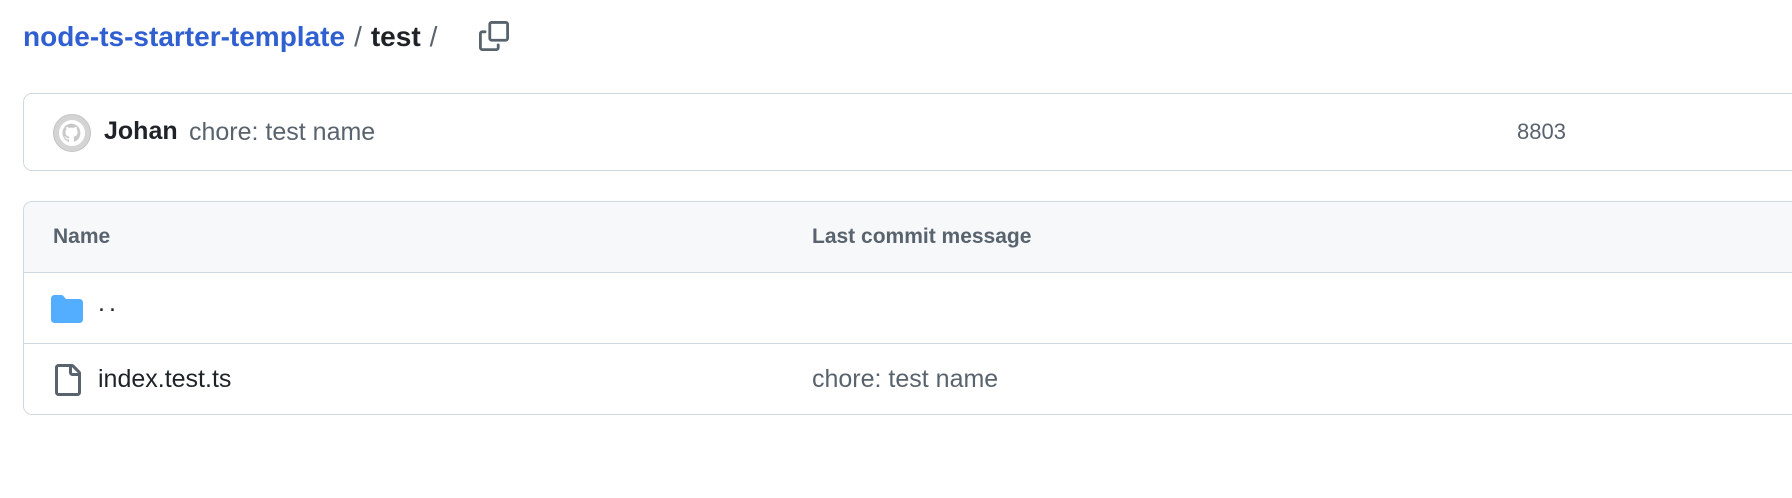 The image size is (1792, 498). I want to click on column-header-name: Name, so click(82, 236).